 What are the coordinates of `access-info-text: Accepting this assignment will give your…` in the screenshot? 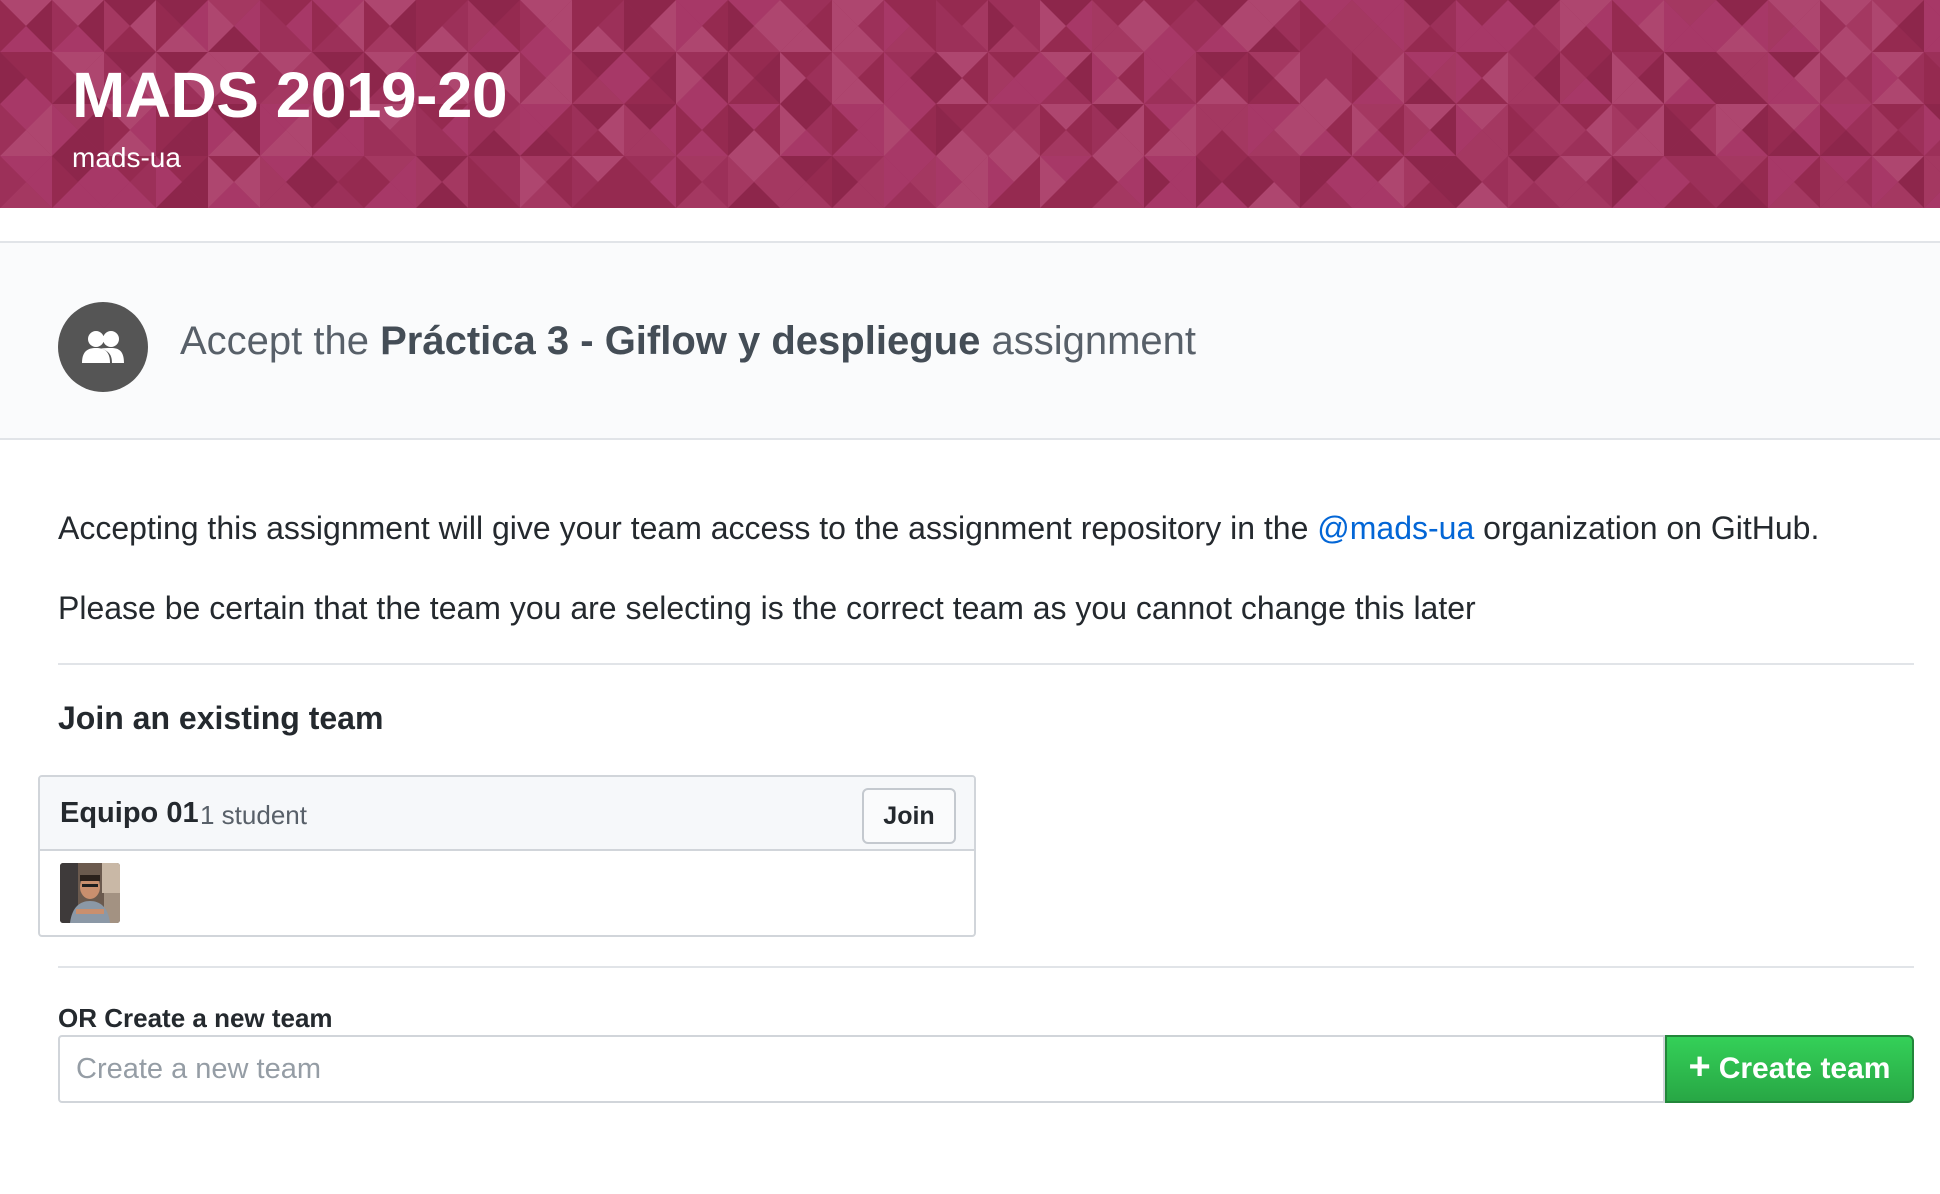 It's located at (938, 528).